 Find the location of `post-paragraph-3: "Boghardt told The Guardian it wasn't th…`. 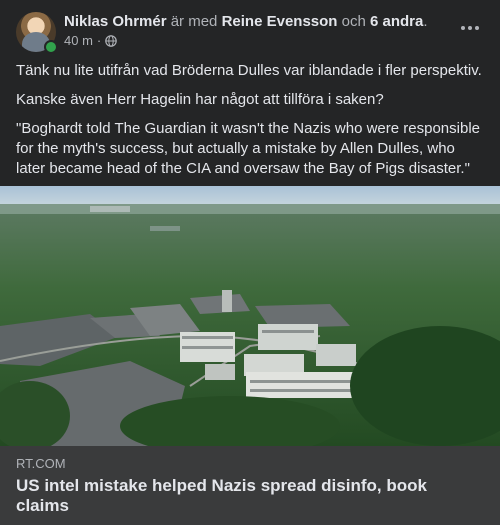

post-paragraph-3: "Boghardt told The Guardian it wasn't th… is located at coordinates (248, 148).